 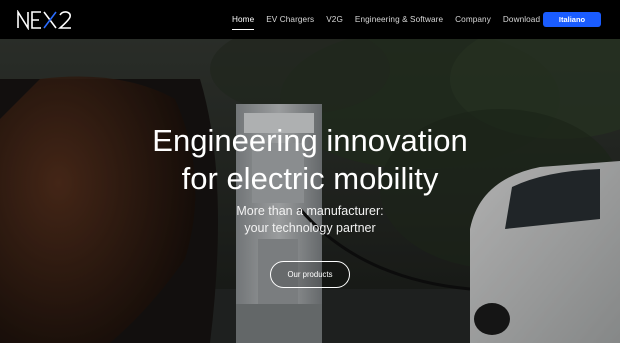 What do you see at coordinates (310, 140) in the screenshot?
I see `hero-title-line-1: Engineering innovation` at bounding box center [310, 140].